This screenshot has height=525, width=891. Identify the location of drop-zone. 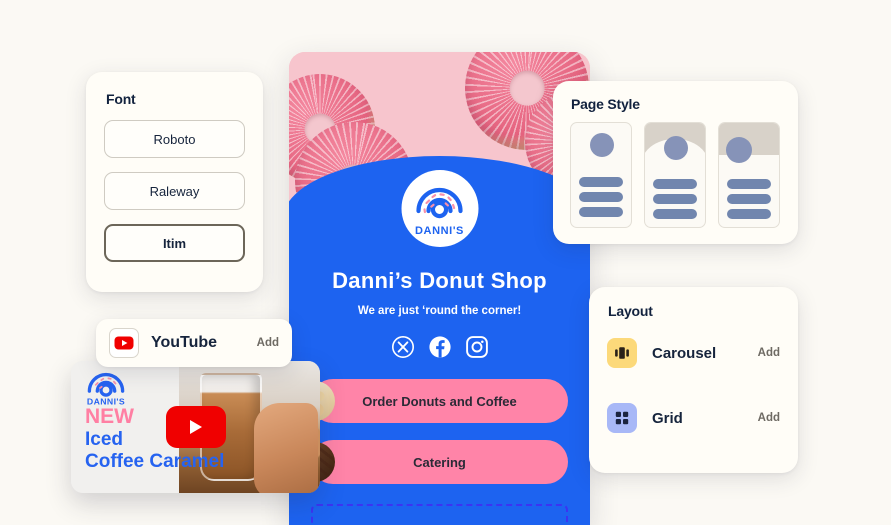
(439, 514).